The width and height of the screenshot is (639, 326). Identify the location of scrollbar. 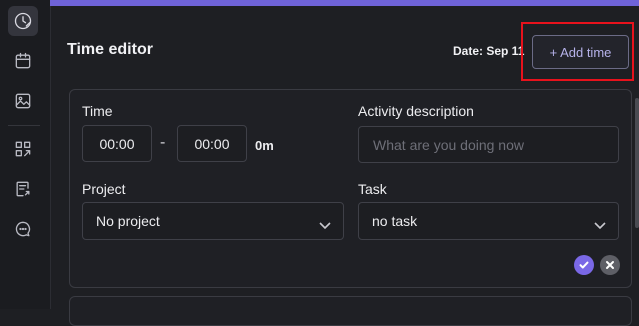
(637, 163).